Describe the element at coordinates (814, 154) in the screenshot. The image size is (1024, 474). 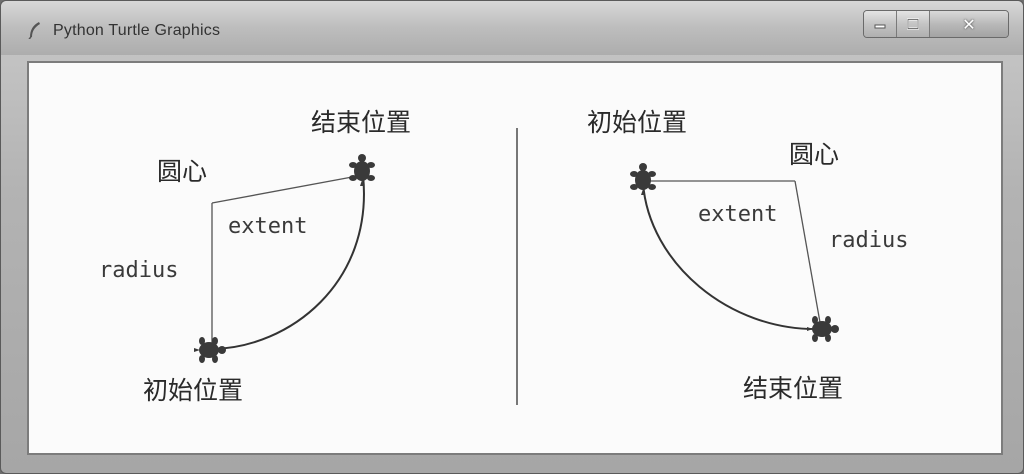
I see `right-center-label: 圆心` at that location.